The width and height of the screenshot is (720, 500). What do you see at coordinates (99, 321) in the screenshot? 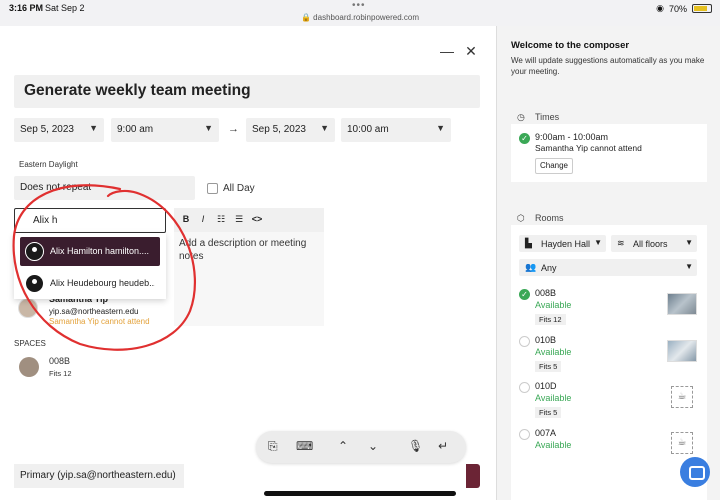
I see `attendee-warning: Samantha Yip cannot attend` at bounding box center [99, 321].